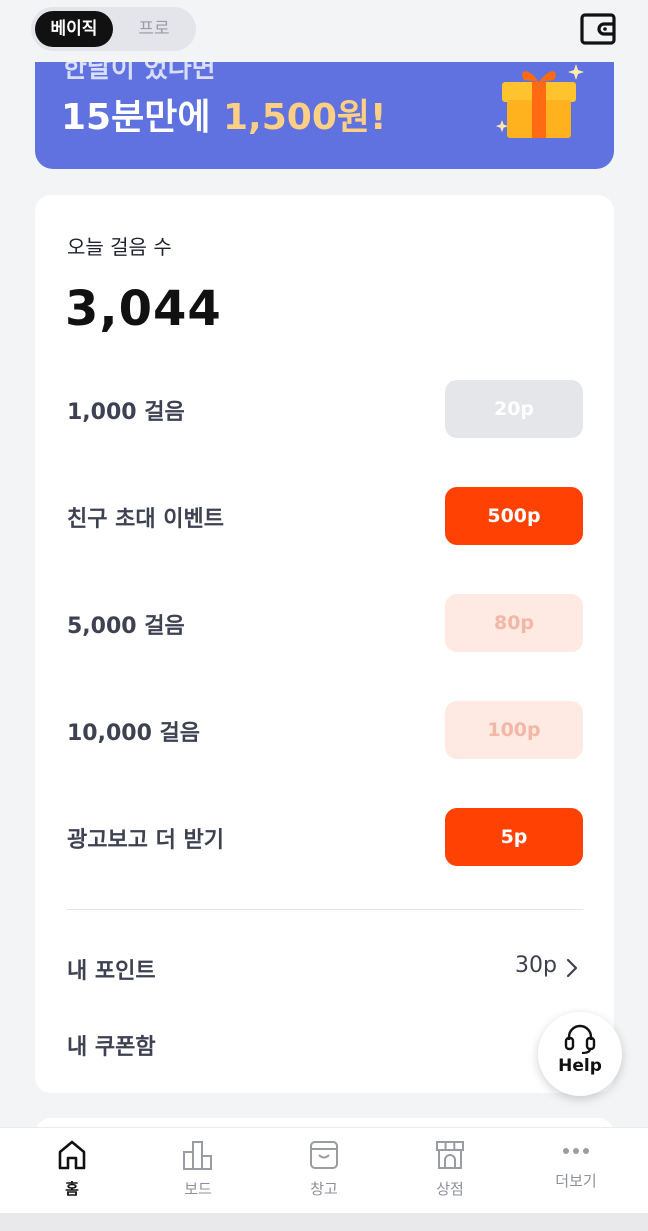 Image resolution: width=648 pixels, height=1231 pixels. Describe the element at coordinates (134, 733) in the screenshot. I see `reward-label: 10,000 걸음` at that location.